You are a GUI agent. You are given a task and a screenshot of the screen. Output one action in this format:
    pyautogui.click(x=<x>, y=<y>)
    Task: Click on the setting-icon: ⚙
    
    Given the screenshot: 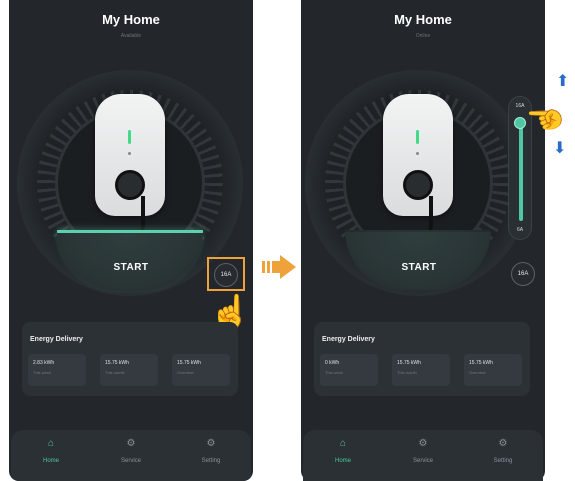 What is the action you would take?
    pyautogui.click(x=211, y=443)
    